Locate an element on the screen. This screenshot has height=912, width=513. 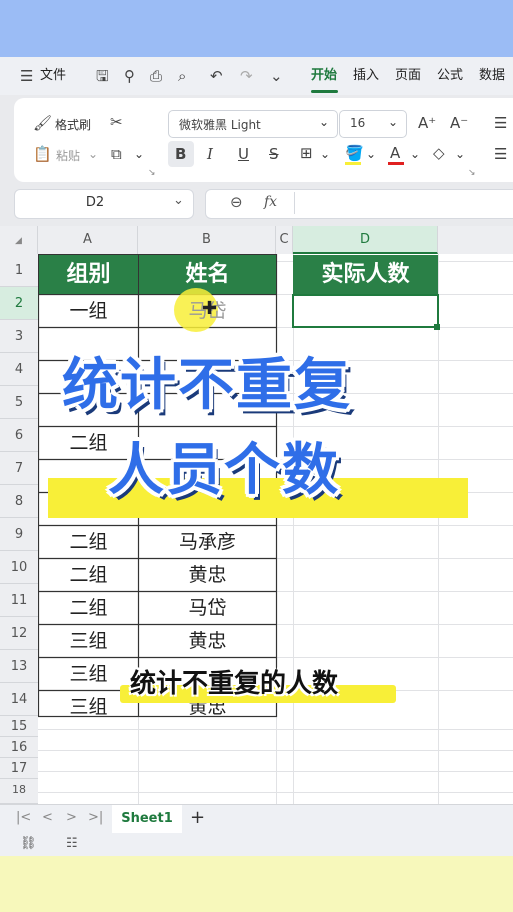
row-header: 4 is located at coordinates (19, 369).